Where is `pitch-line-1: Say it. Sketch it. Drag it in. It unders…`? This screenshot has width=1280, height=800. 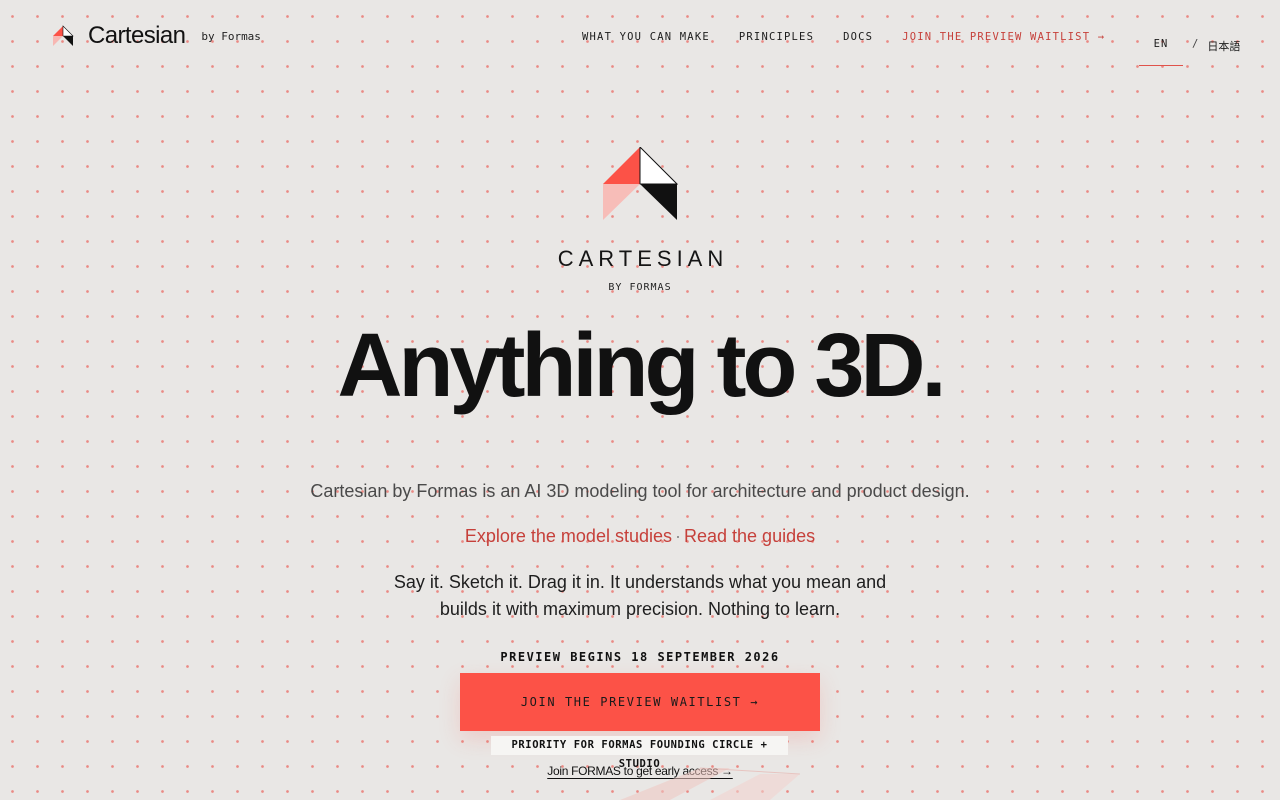
pitch-line-1: Say it. Sketch it. Drag it in. It unders… is located at coordinates (640, 582).